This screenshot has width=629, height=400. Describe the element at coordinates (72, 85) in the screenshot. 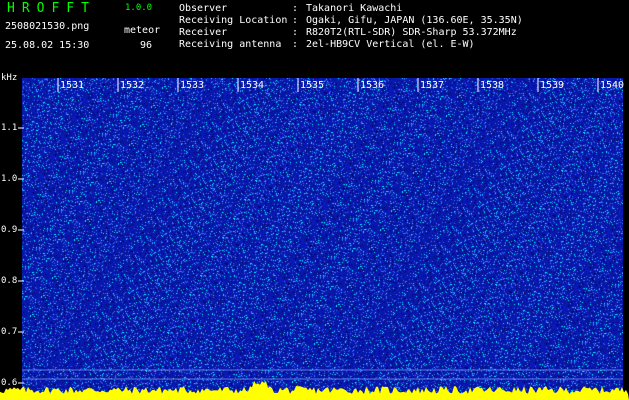

I see `x-tick-label: 1531` at that location.